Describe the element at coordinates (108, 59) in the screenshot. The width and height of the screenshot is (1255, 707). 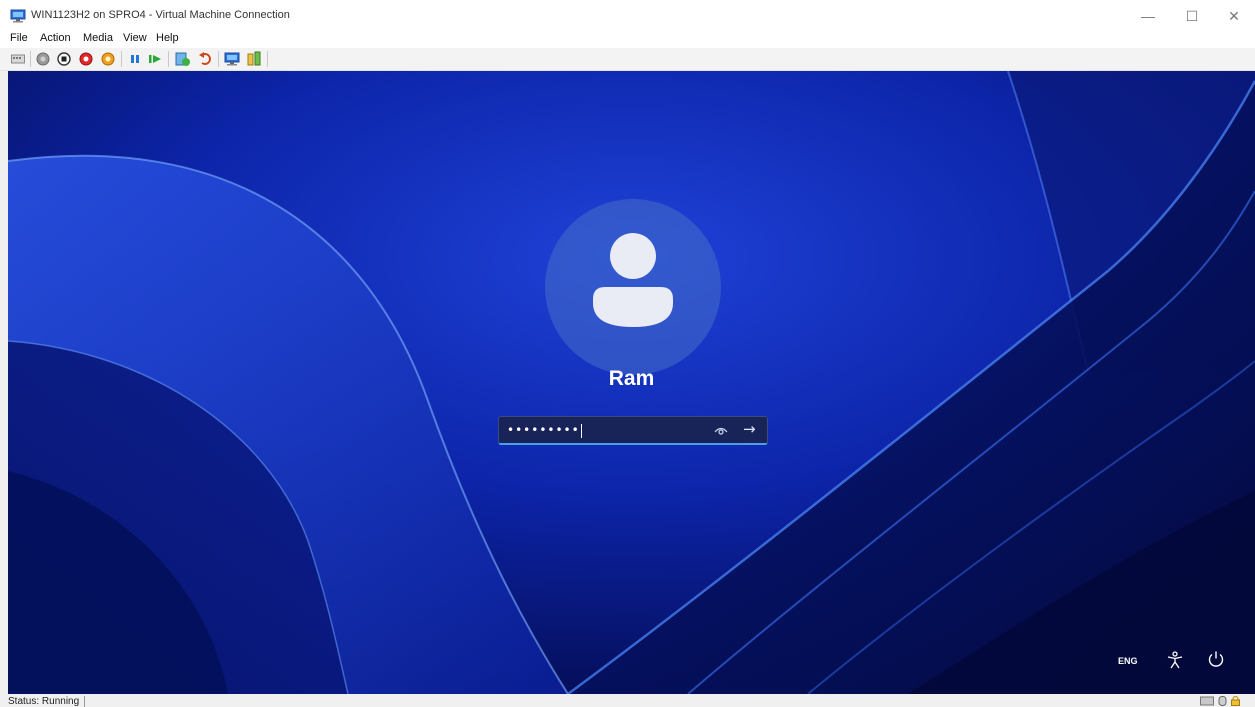
I see `save-icon` at that location.